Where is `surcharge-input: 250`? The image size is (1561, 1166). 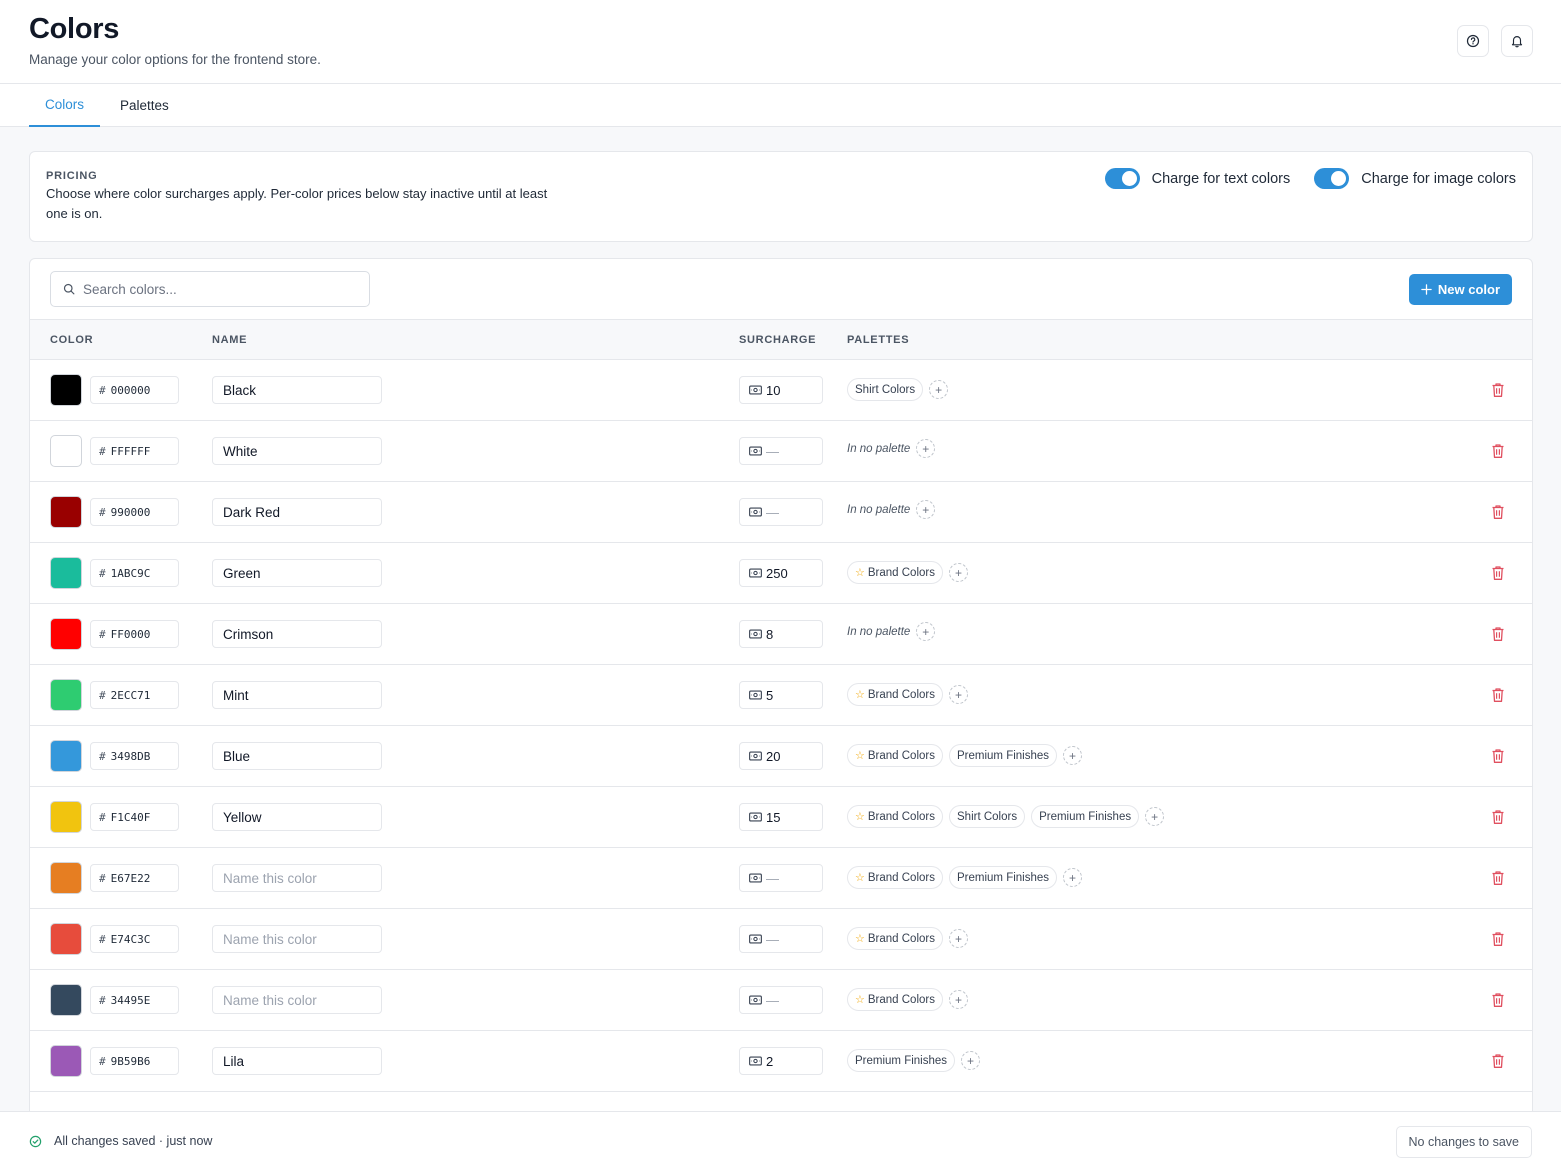
surcharge-input: 250 is located at coordinates (781, 573).